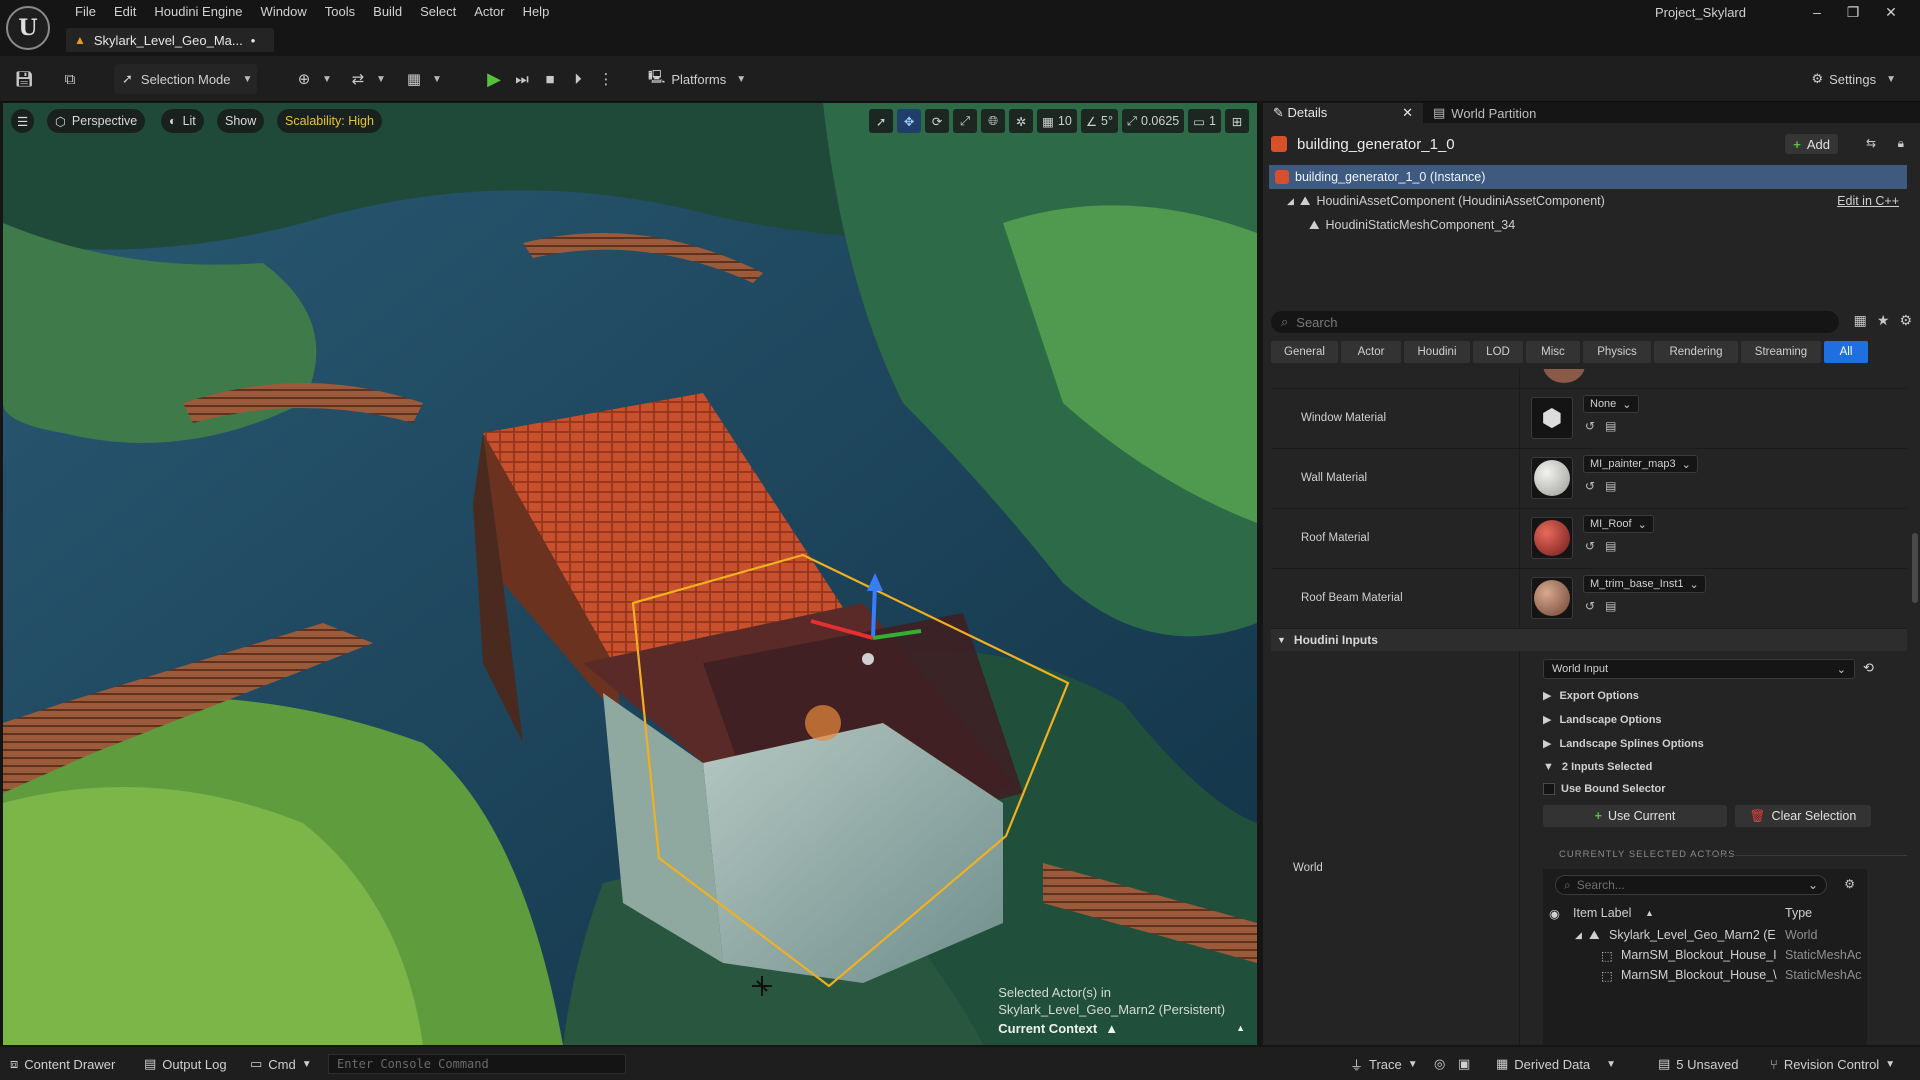  I want to click on perspective-button: ⬡ Perspective, so click(96, 121).